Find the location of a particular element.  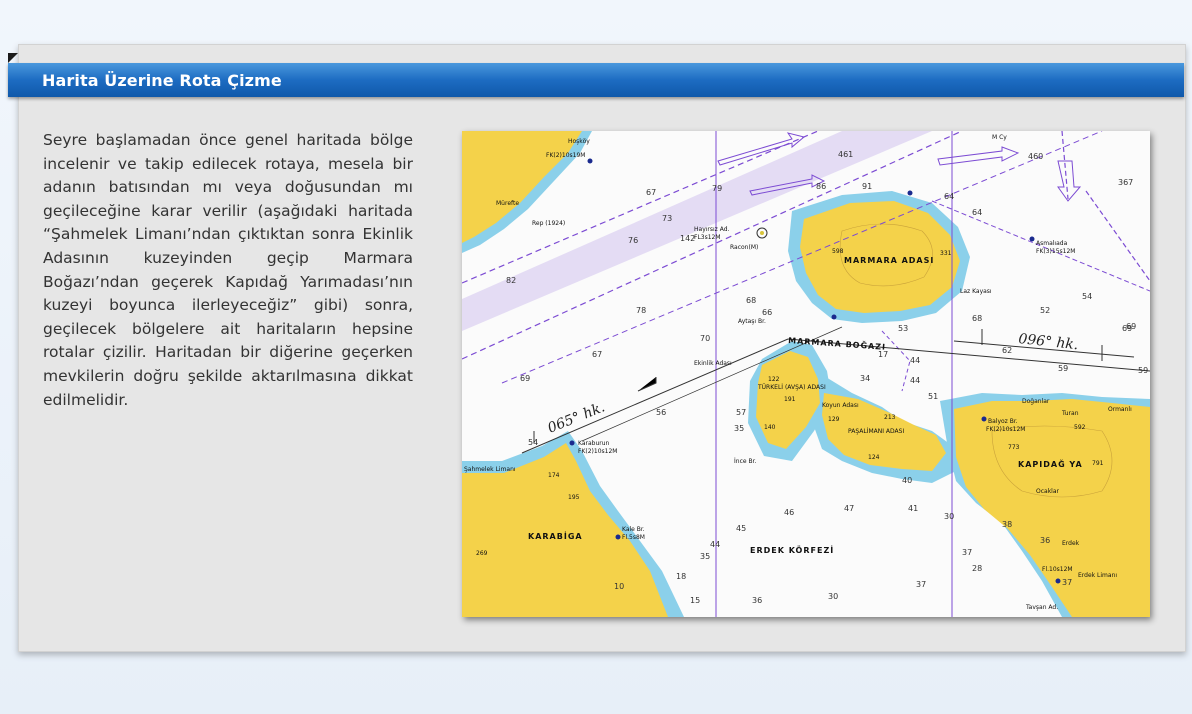

label-karaburun: Karaburun is located at coordinates (594, 443).